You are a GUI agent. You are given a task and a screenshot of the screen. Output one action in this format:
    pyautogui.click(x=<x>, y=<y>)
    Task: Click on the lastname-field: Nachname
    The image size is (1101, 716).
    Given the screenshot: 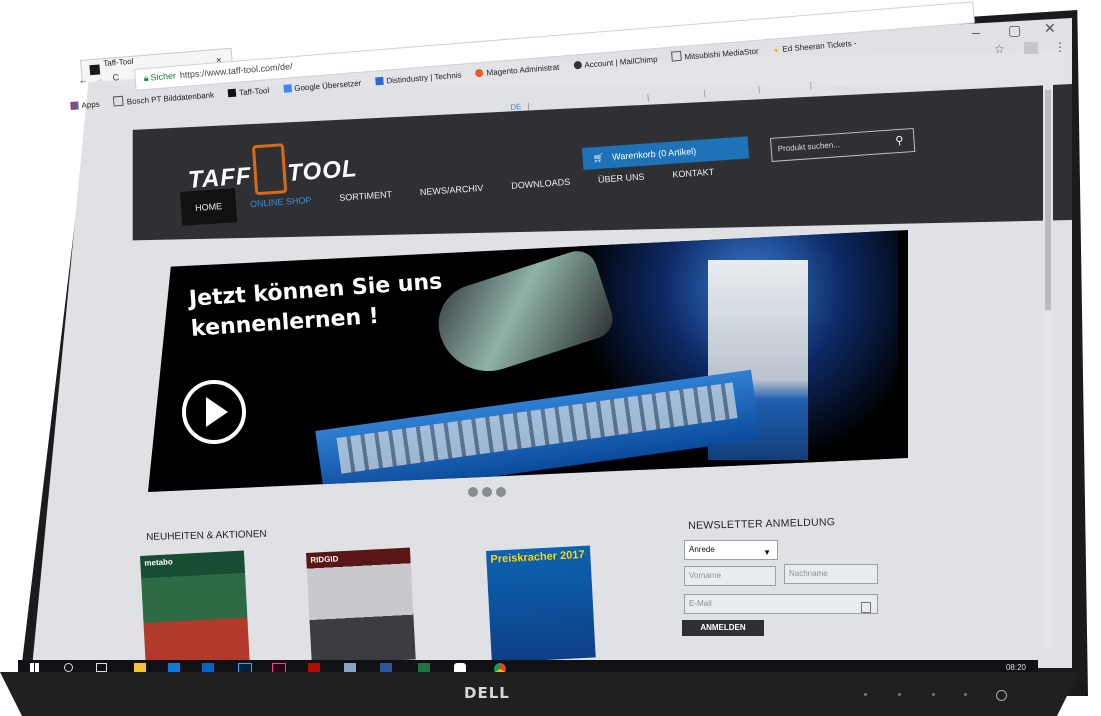 What is the action you would take?
    pyautogui.click(x=831, y=574)
    